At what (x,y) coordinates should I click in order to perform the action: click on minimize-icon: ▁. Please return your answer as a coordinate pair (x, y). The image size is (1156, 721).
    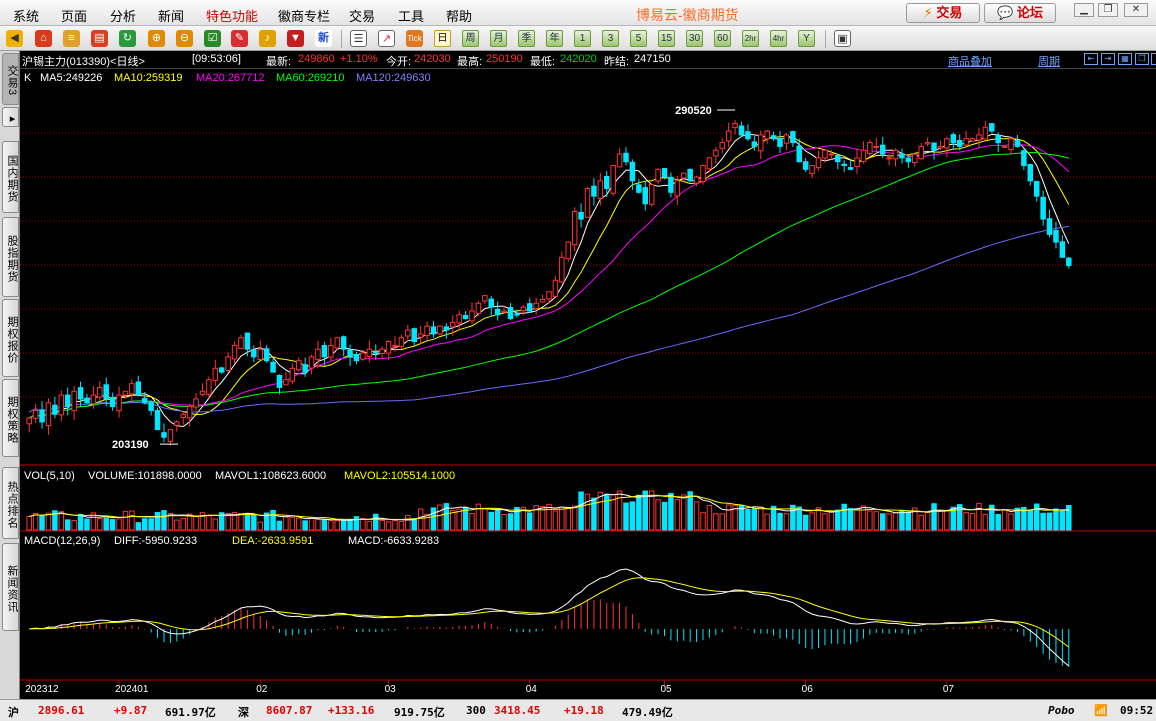
    Looking at the image, I should click on (1084, 10).